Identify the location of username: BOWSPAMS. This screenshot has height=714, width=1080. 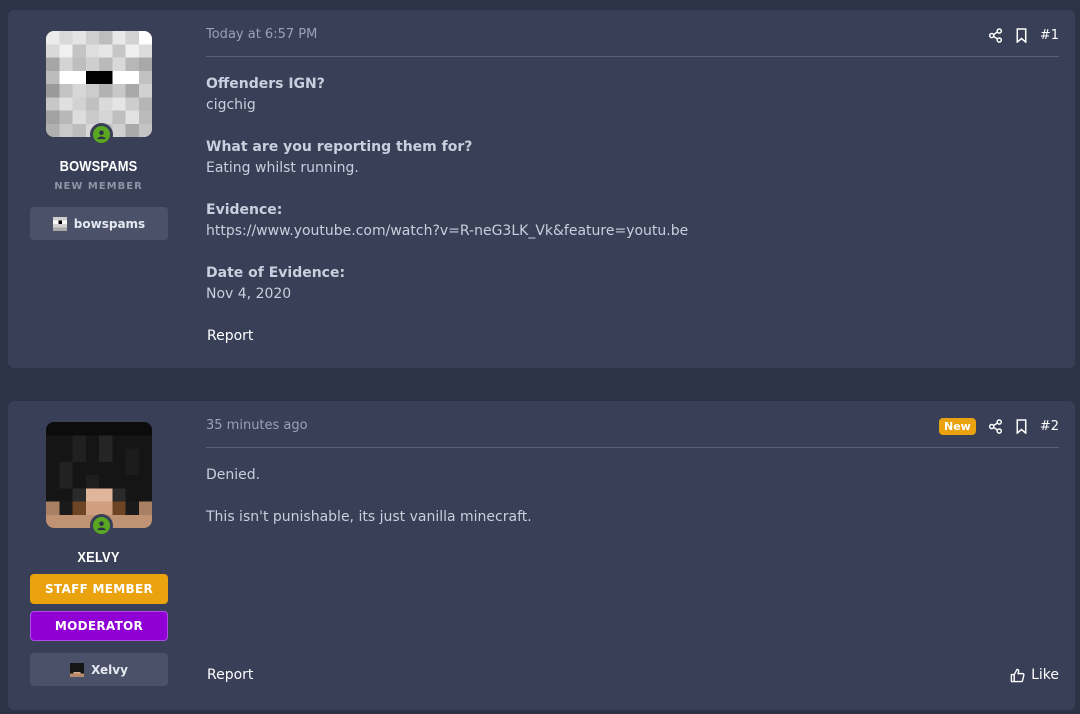
(99, 166).